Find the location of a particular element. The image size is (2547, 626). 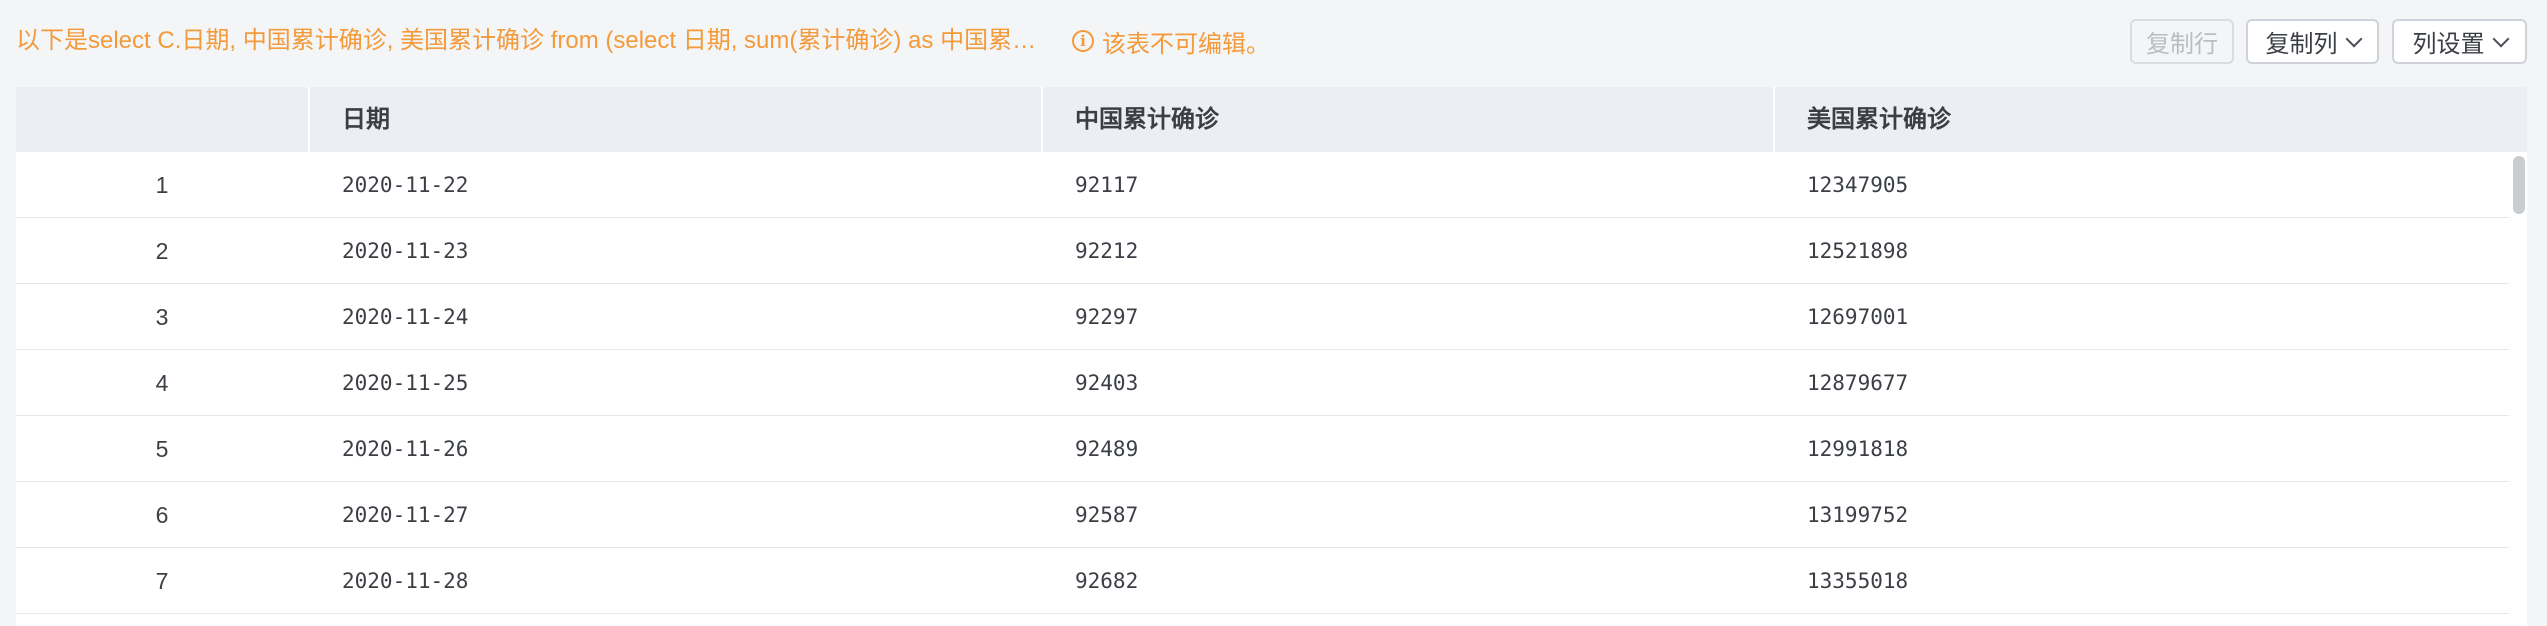

cell-date: 2020-11-26 is located at coordinates (405, 449).